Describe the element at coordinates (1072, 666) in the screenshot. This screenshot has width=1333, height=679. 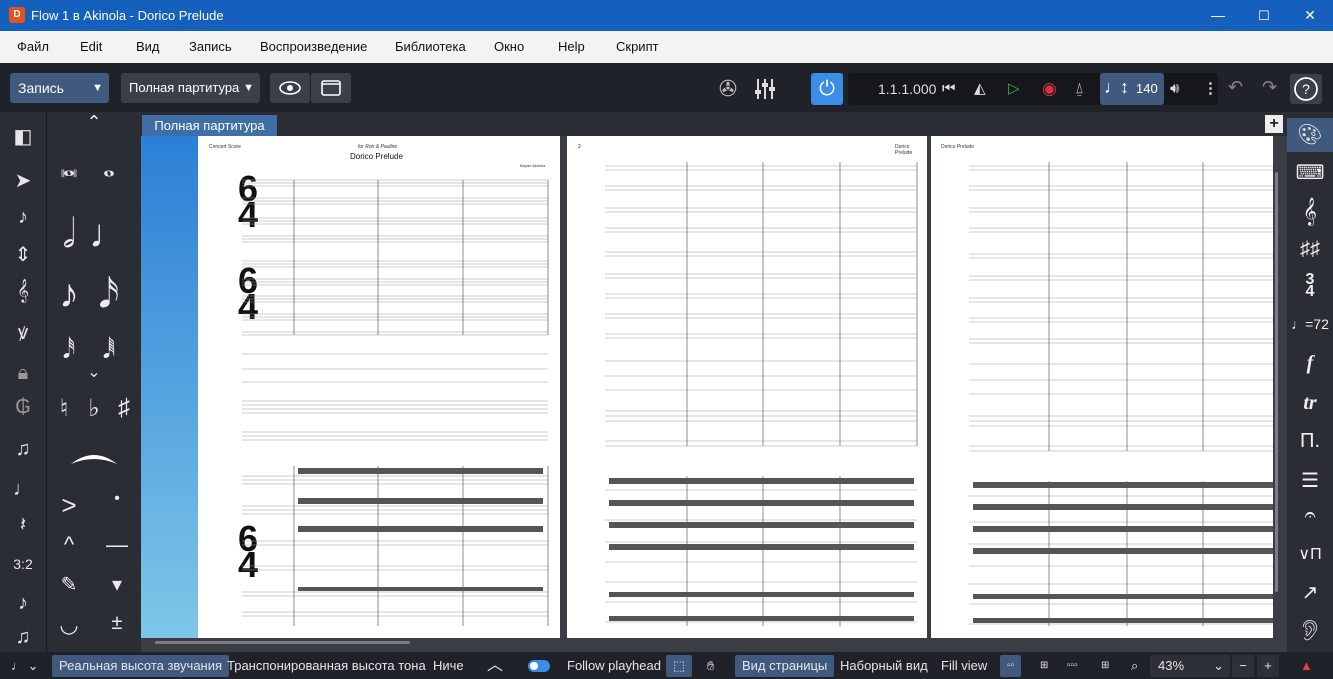
I see `single-pages-icon: ▫▫▫` at that location.